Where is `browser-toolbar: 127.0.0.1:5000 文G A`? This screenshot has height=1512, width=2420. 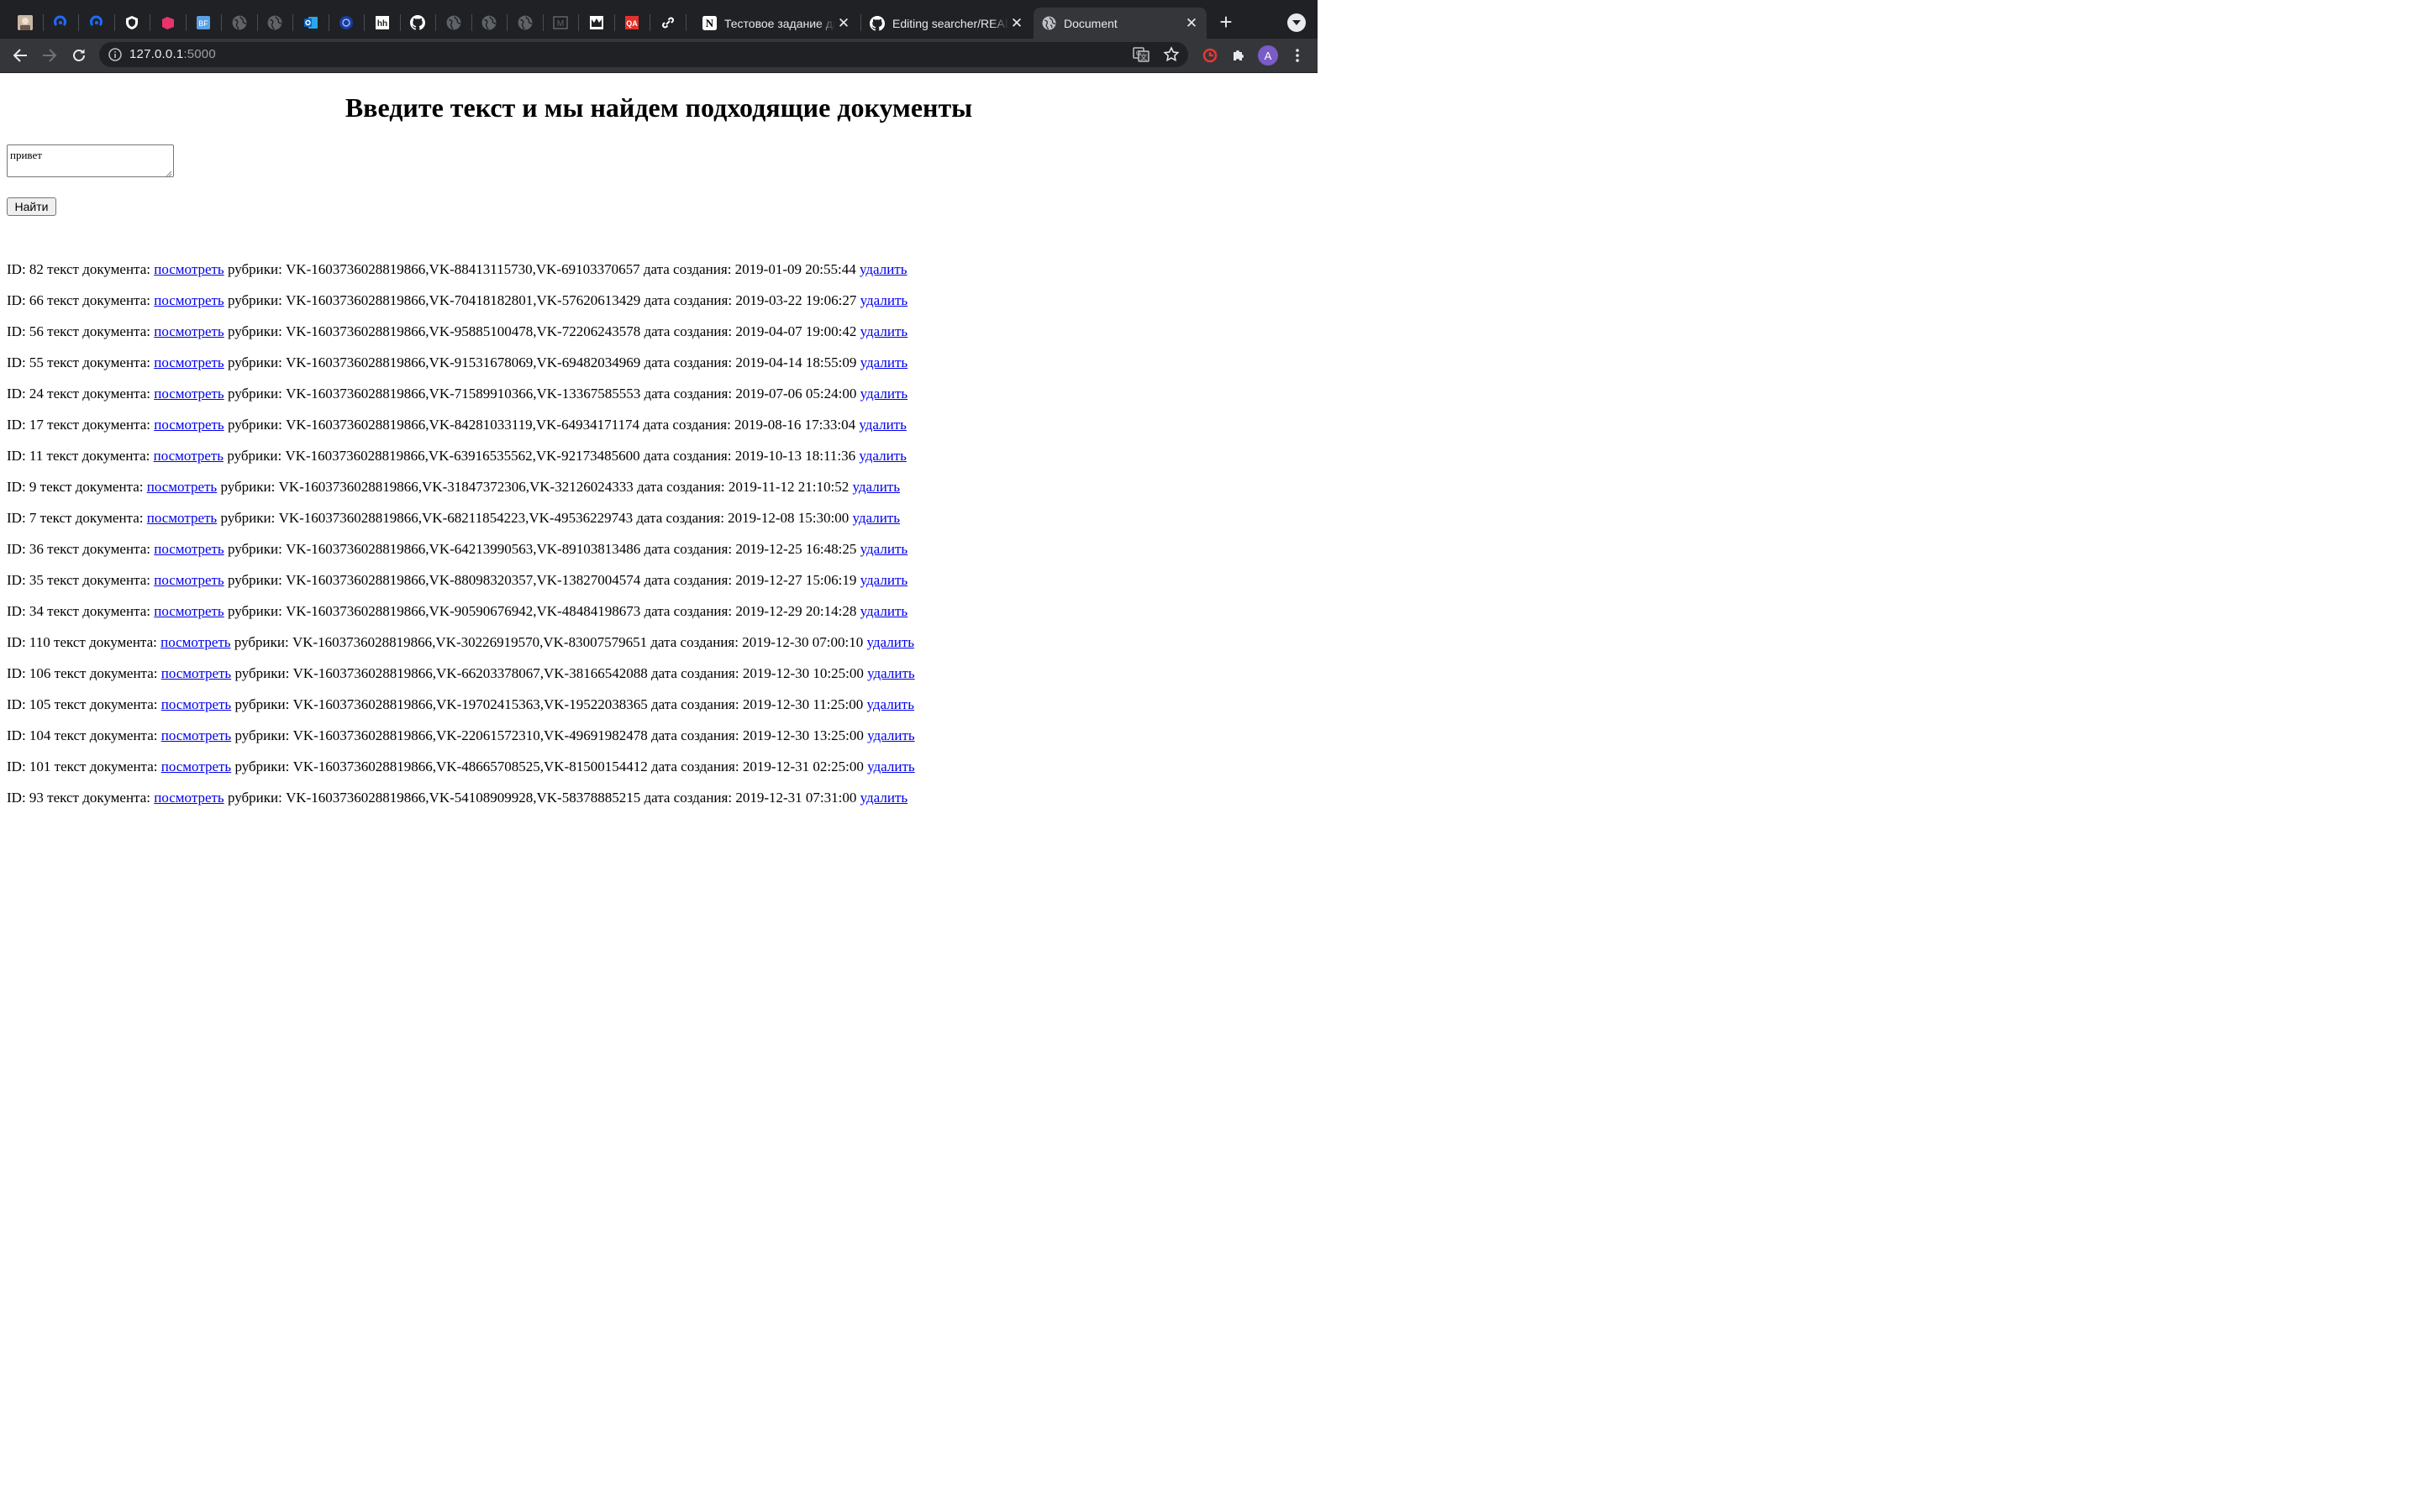 browser-toolbar: 127.0.0.1:5000 文G A is located at coordinates (659, 56).